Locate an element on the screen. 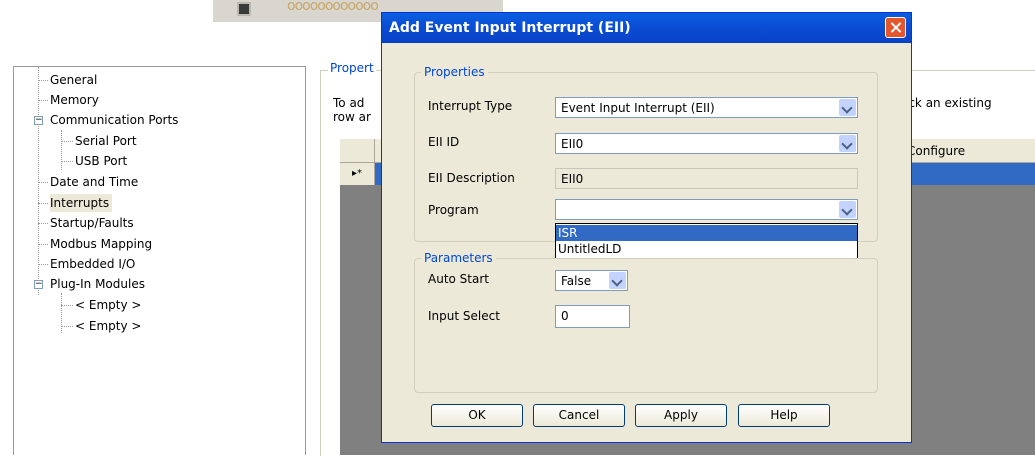 This screenshot has height=456, width=1035. input-select-label: Input Select is located at coordinates (464, 316).